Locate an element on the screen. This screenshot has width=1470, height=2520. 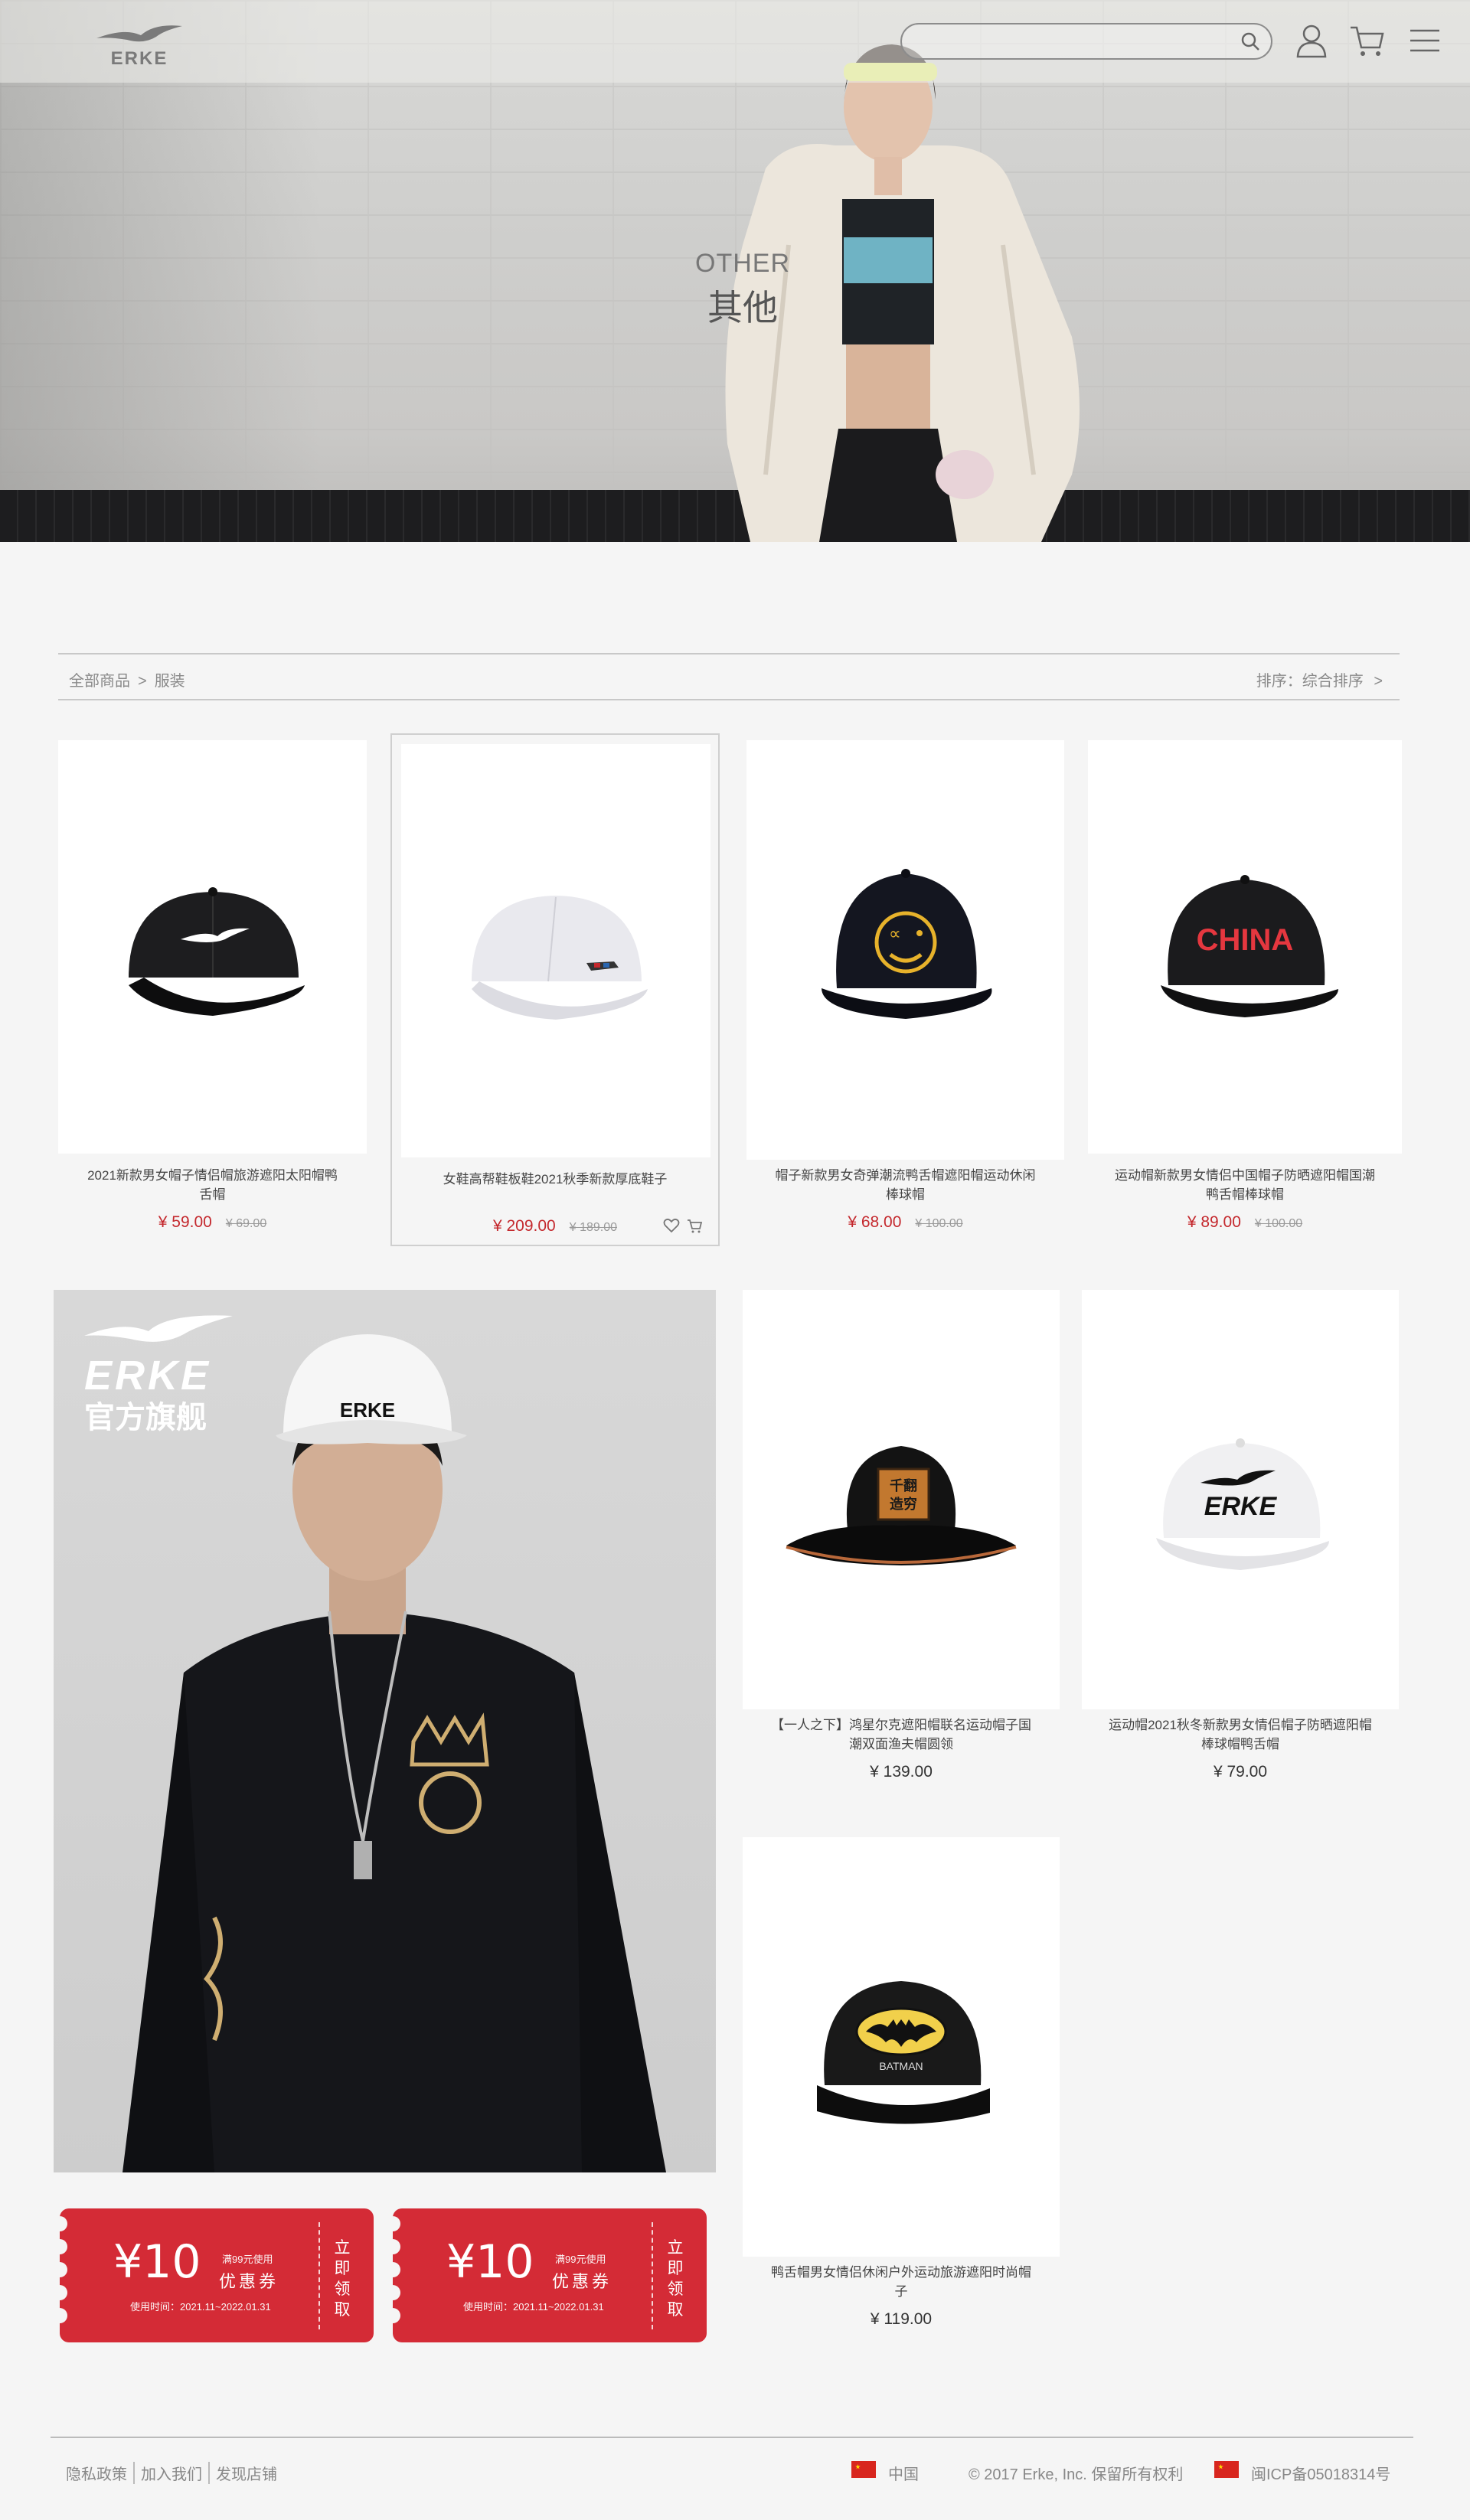
footer-link-stores: 发现店铺 is located at coordinates (246, 2473).